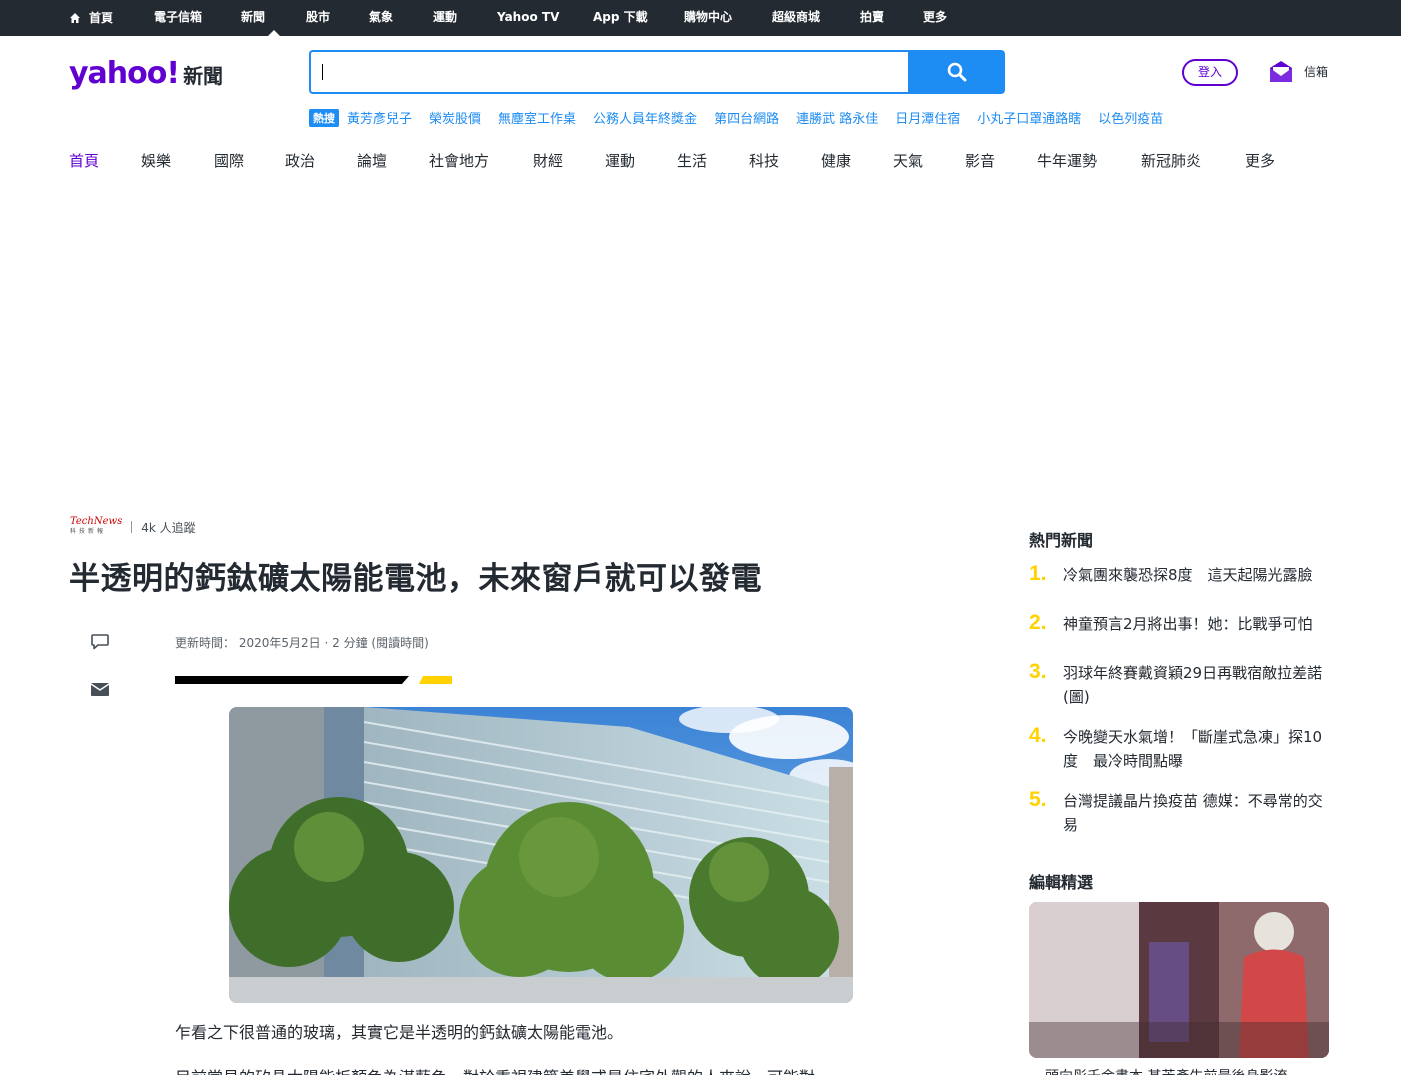 The height and width of the screenshot is (1075, 1401). Describe the element at coordinates (75, 18) in the screenshot. I see `home-icon` at that location.